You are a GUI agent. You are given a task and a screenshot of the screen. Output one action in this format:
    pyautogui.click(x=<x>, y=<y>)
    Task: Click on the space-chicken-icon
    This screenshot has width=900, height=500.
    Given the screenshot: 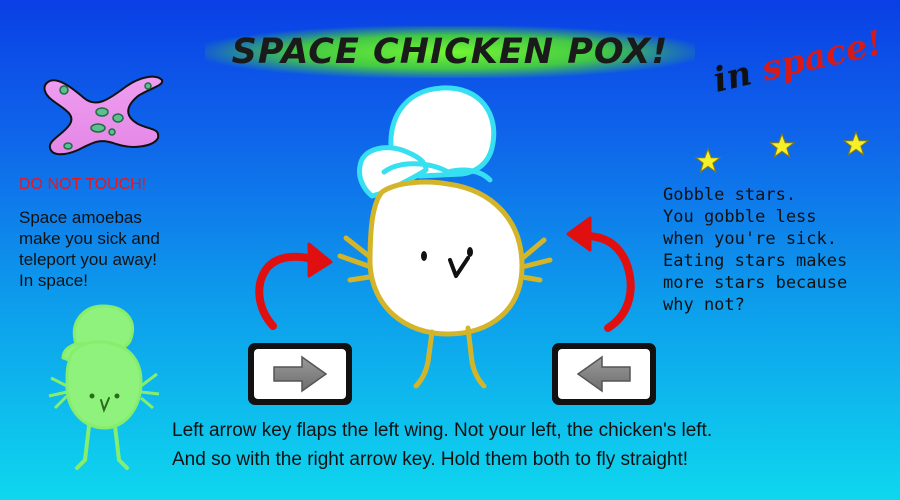 What is the action you would take?
    pyautogui.click(x=445, y=237)
    